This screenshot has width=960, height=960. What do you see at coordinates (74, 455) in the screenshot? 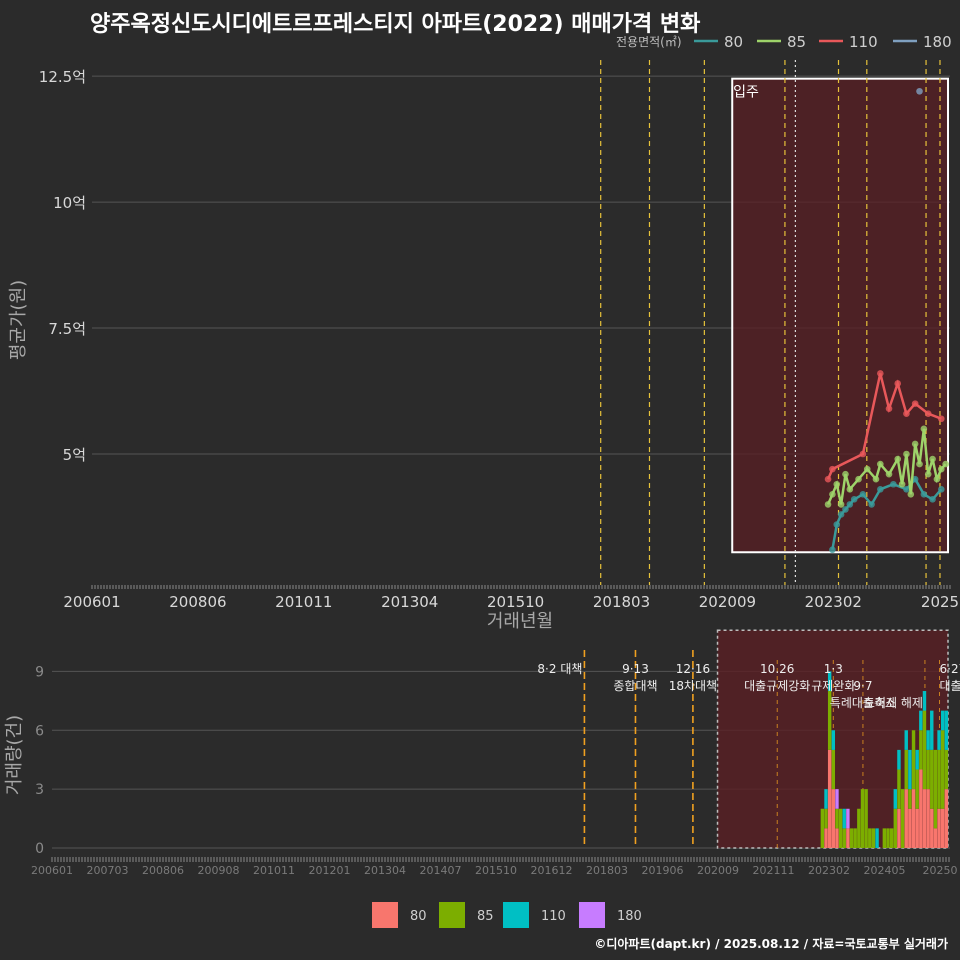
I see `y-tick-label: 5억` at bounding box center [74, 455].